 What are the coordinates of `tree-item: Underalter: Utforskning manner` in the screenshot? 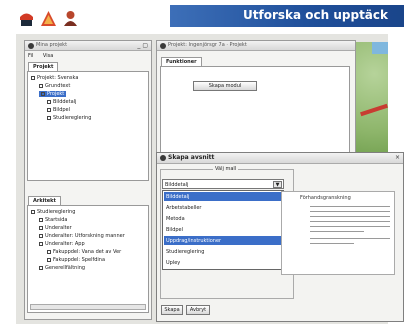 It's located at (82, 236).